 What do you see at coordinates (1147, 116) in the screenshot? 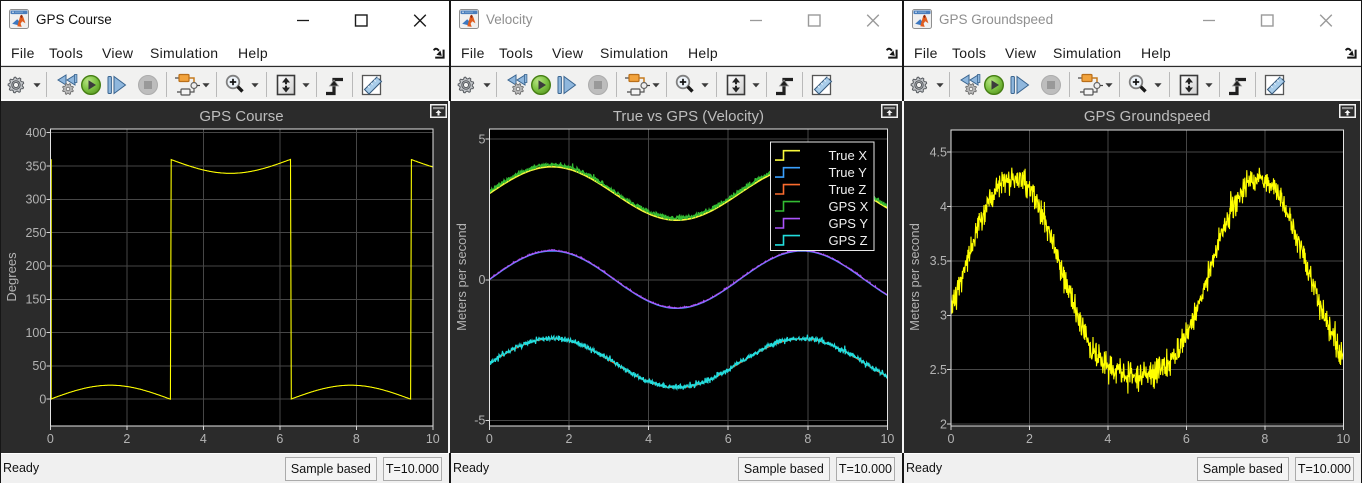
I see `svg-text: GPS Groundspeed` at bounding box center [1147, 116].